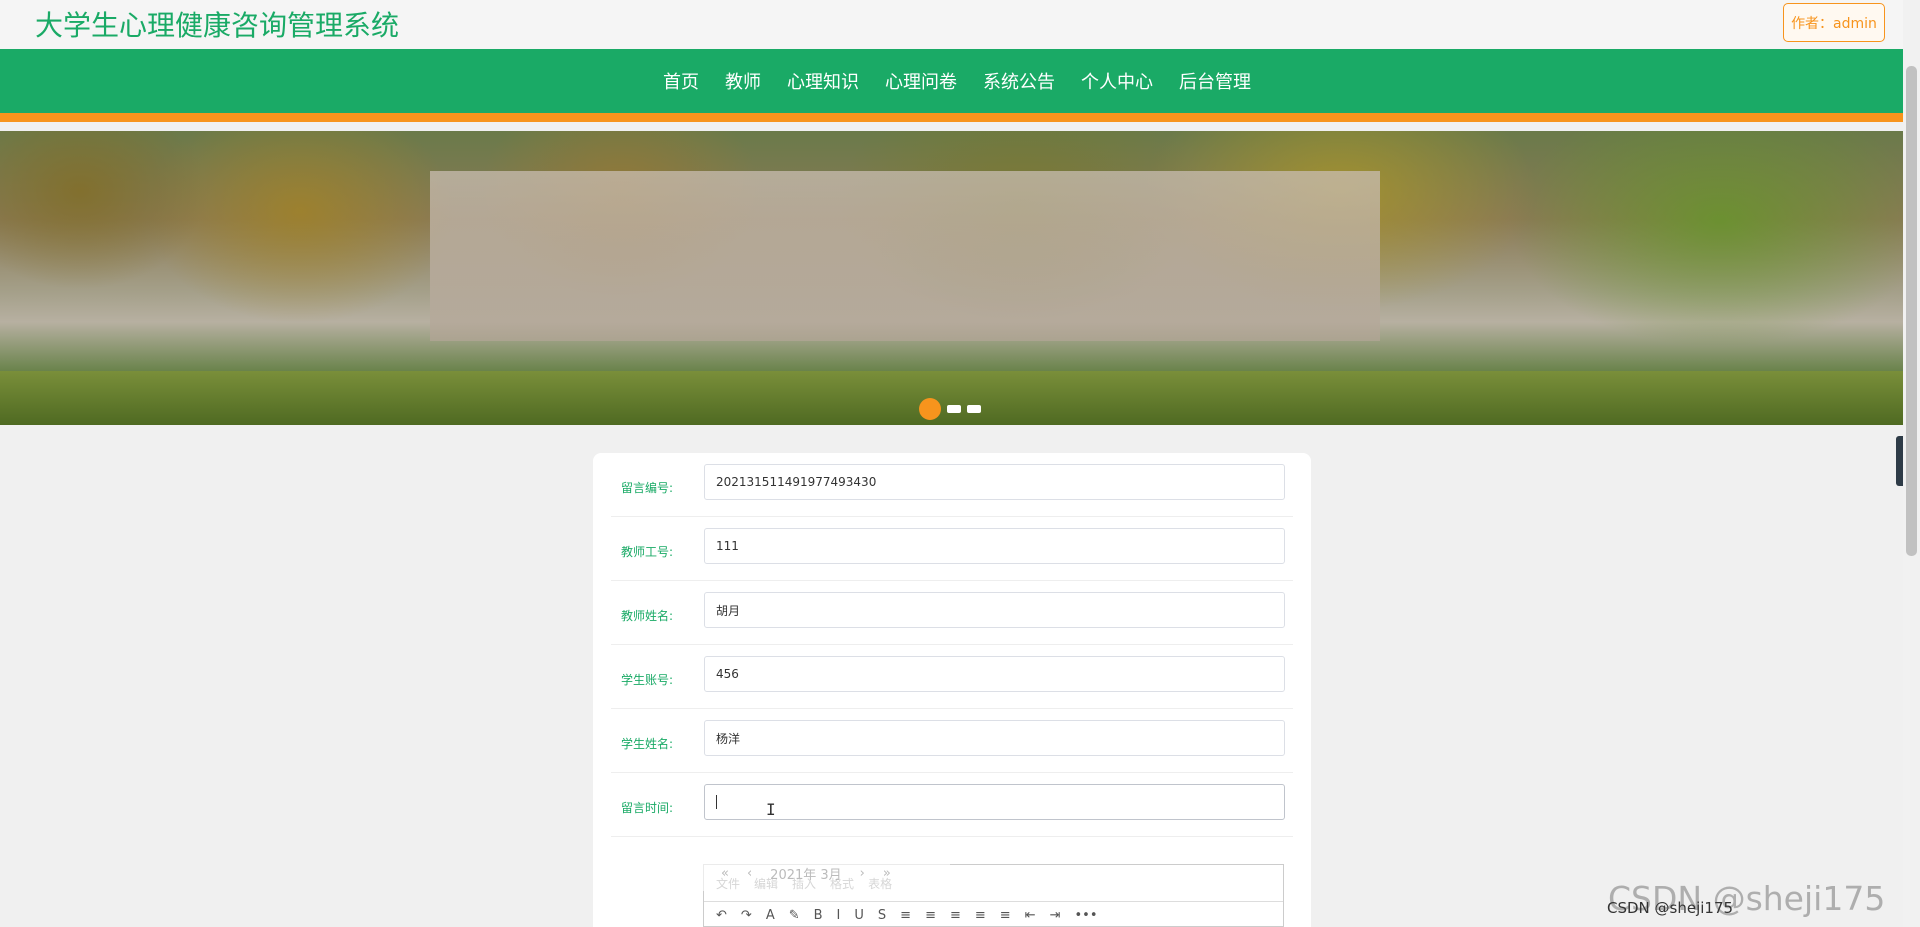  Describe the element at coordinates (746, 915) in the screenshot. I see `redo-icon: ↷` at that location.